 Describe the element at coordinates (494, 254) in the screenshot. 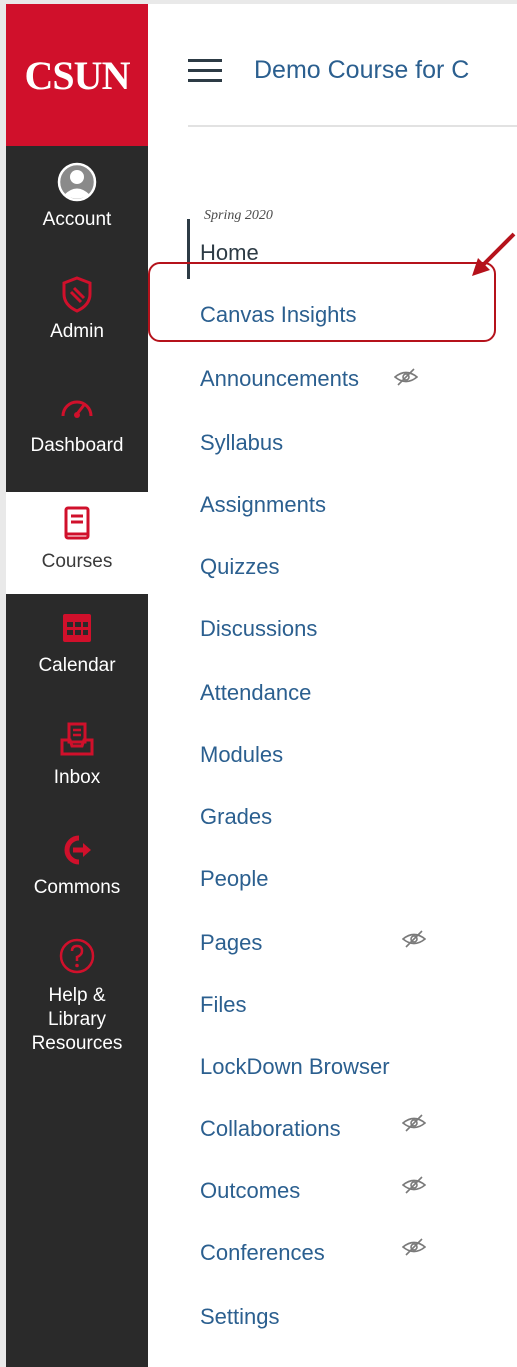

I see `annotation-arrow-icon` at that location.